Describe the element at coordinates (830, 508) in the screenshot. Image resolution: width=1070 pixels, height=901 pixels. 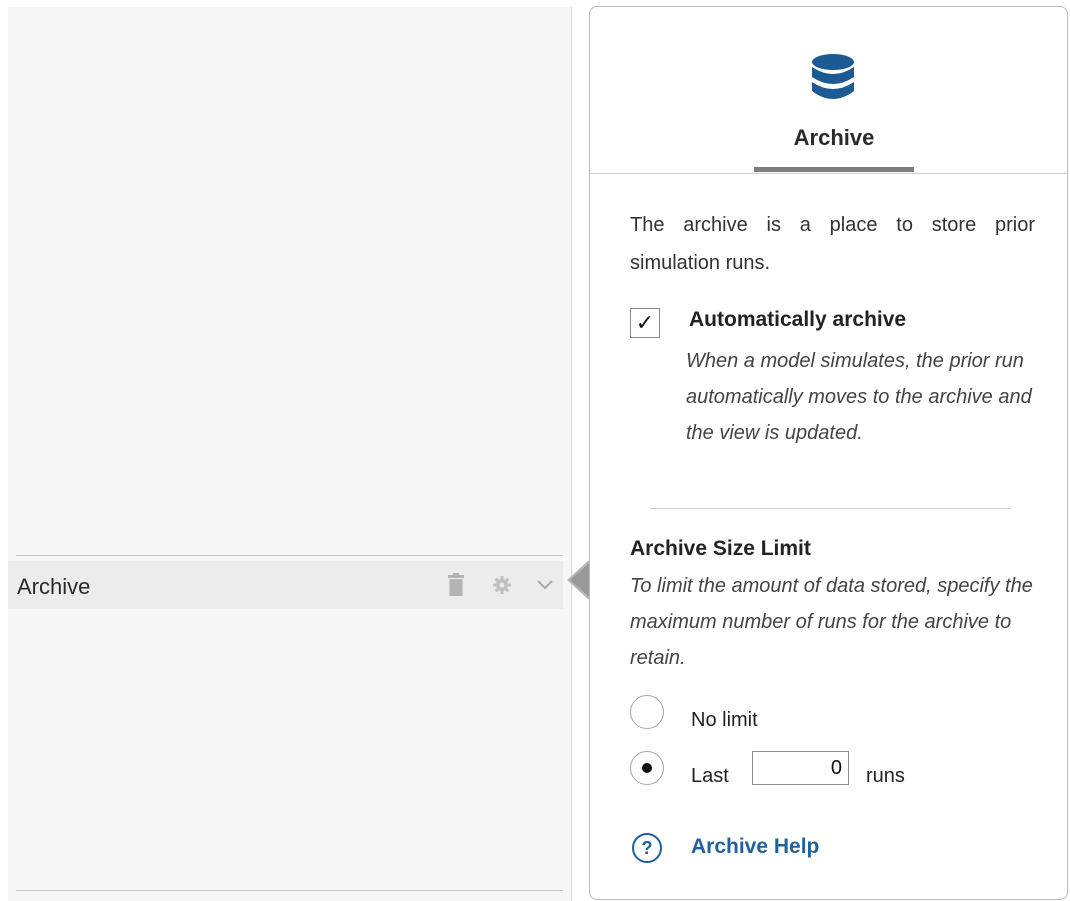
I see `section-divider` at that location.